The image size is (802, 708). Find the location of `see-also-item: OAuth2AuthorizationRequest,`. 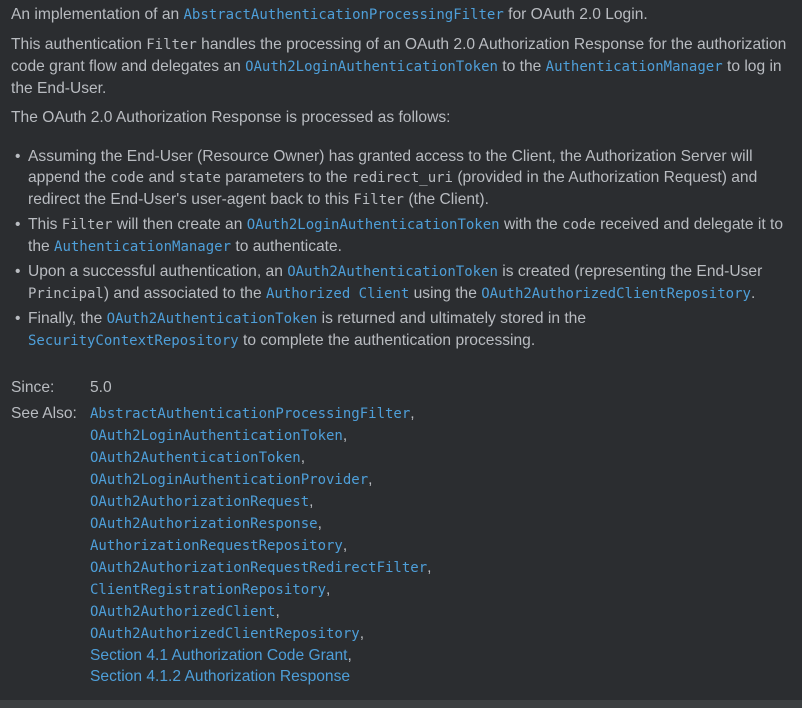

see-also-item: OAuth2AuthorizationRequest, is located at coordinates (202, 501).